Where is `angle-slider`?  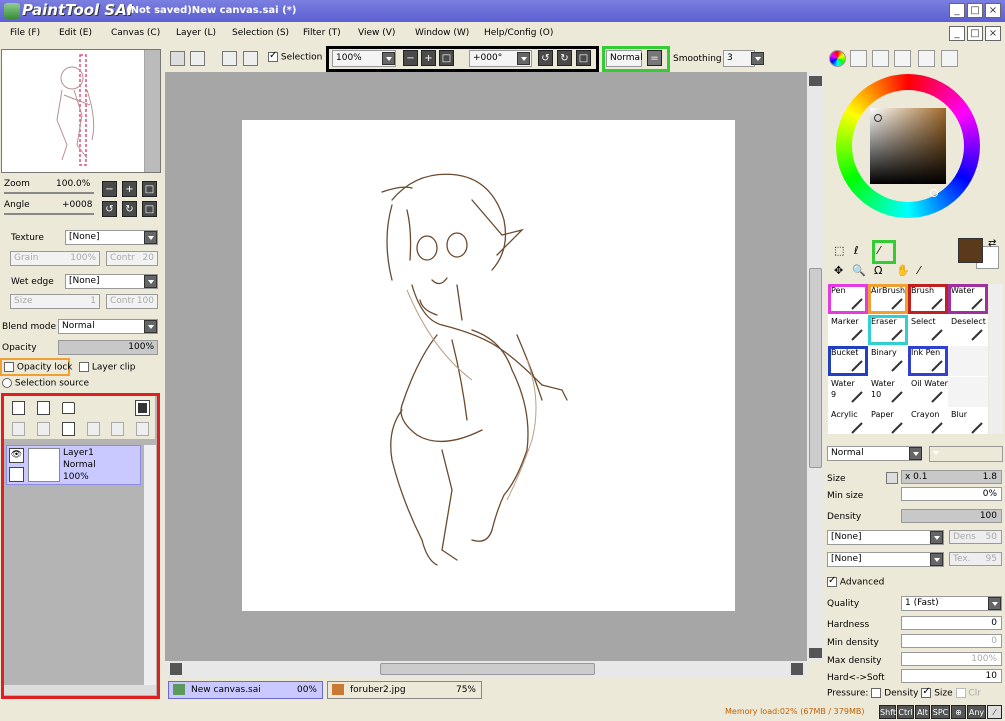 angle-slider is located at coordinates (49, 214).